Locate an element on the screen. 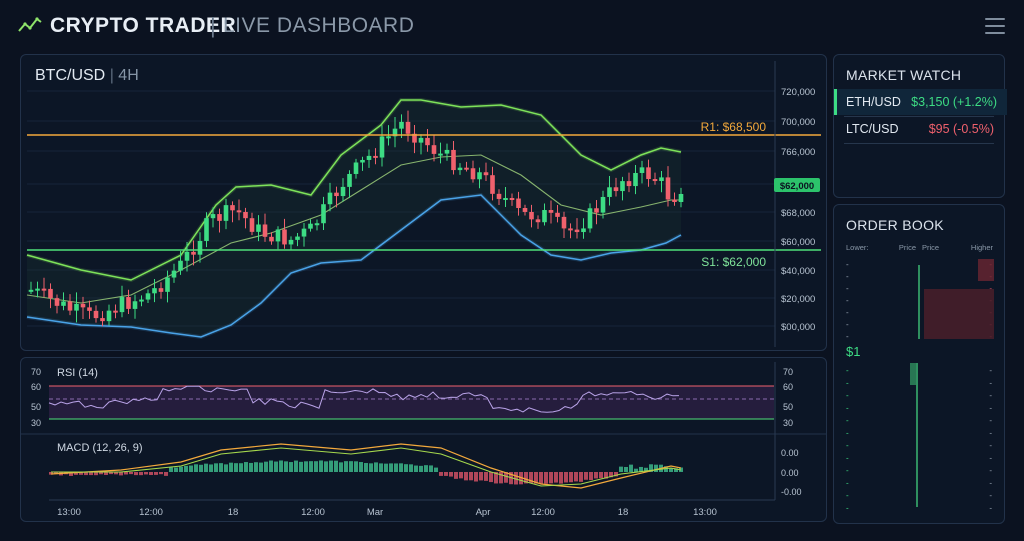 Image resolution: width=1024 pixels, height=541 pixels. rsi-band is located at coordinates (411, 402).